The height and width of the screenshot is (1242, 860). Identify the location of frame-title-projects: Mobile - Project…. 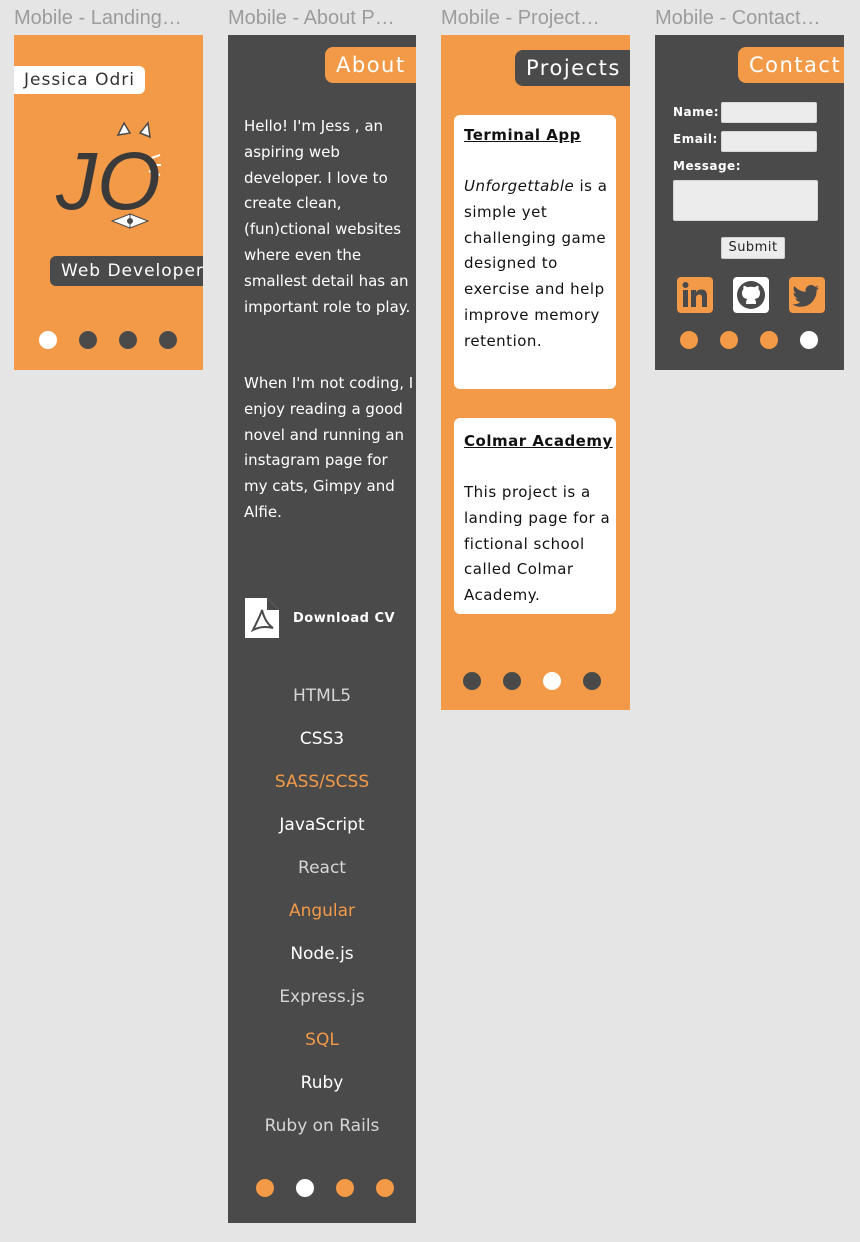
(520, 18).